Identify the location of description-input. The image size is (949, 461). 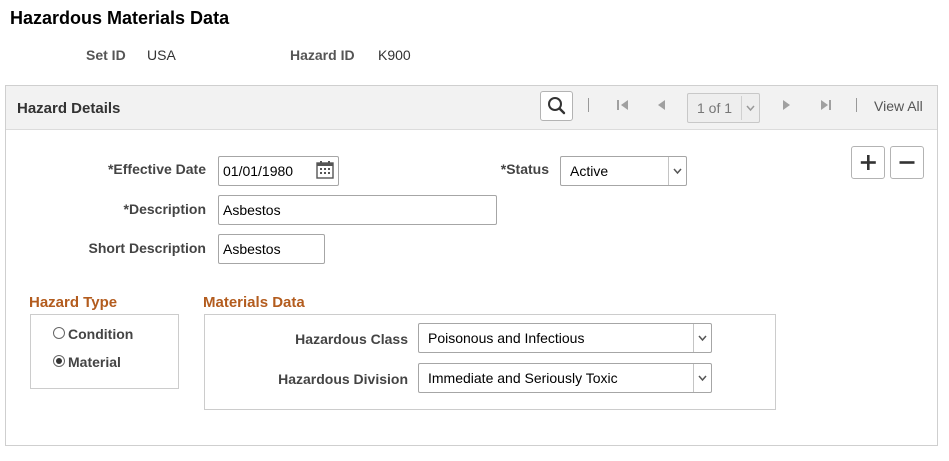
(357, 210).